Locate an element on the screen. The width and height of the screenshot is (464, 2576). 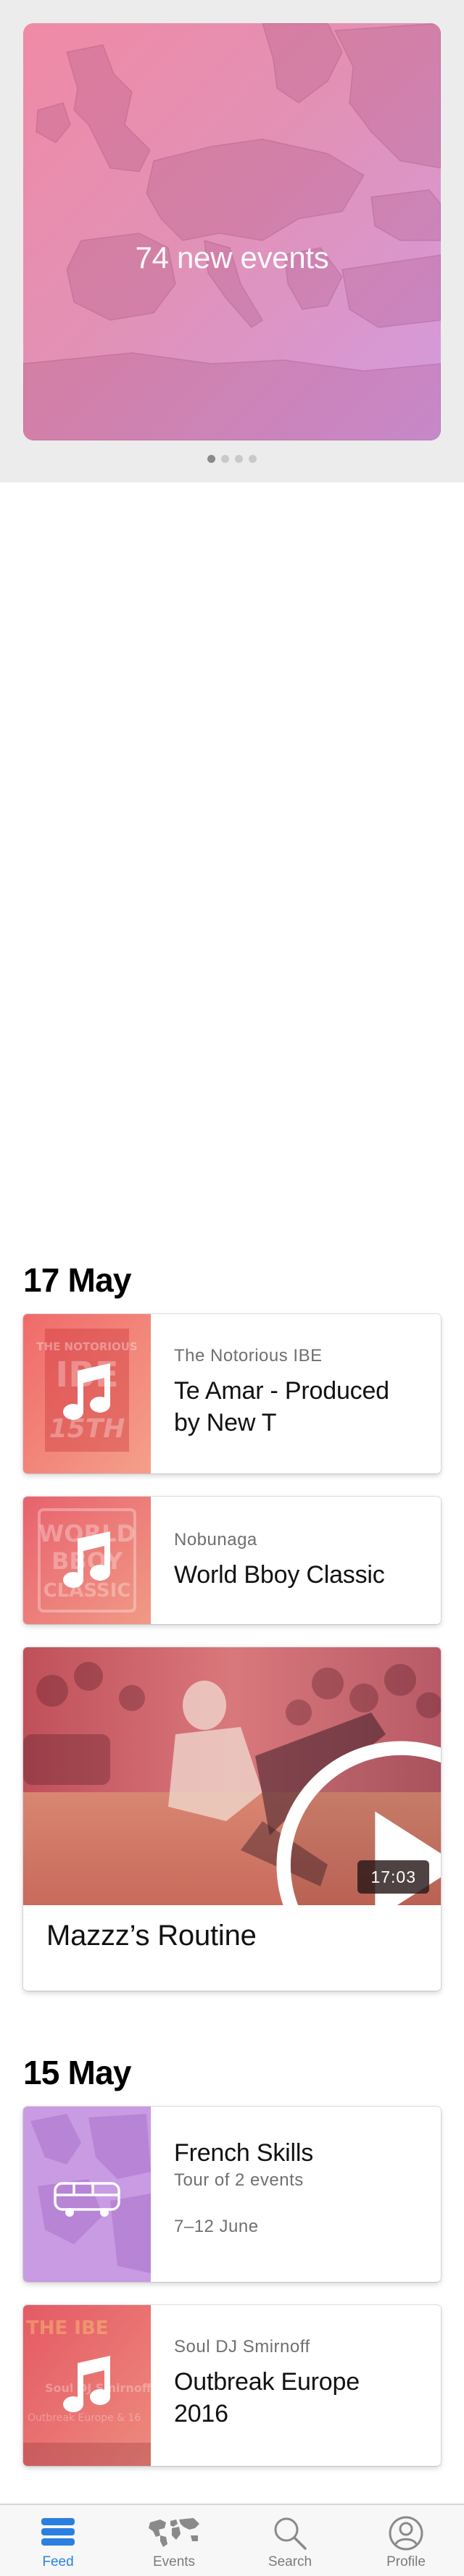
track-title-line-1: Te Amar - Produced is located at coordinates (281, 1391).